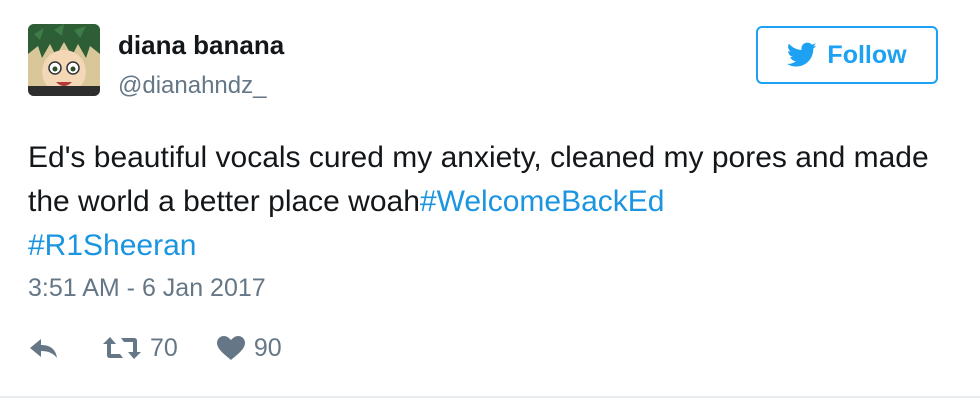  I want to click on retweet-button: 70, so click(140, 348).